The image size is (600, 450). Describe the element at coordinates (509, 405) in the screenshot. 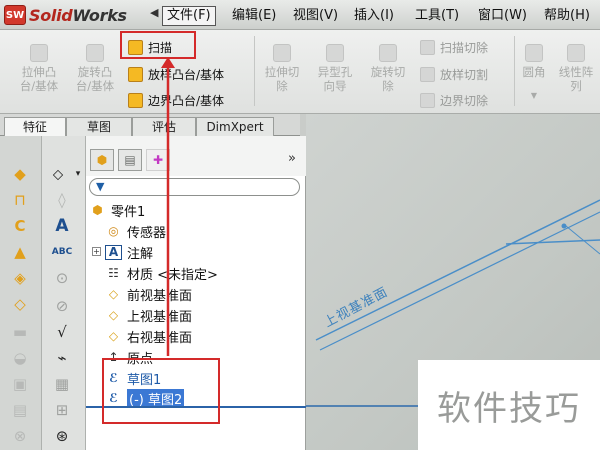

I see `watermark: 软件技巧` at that location.